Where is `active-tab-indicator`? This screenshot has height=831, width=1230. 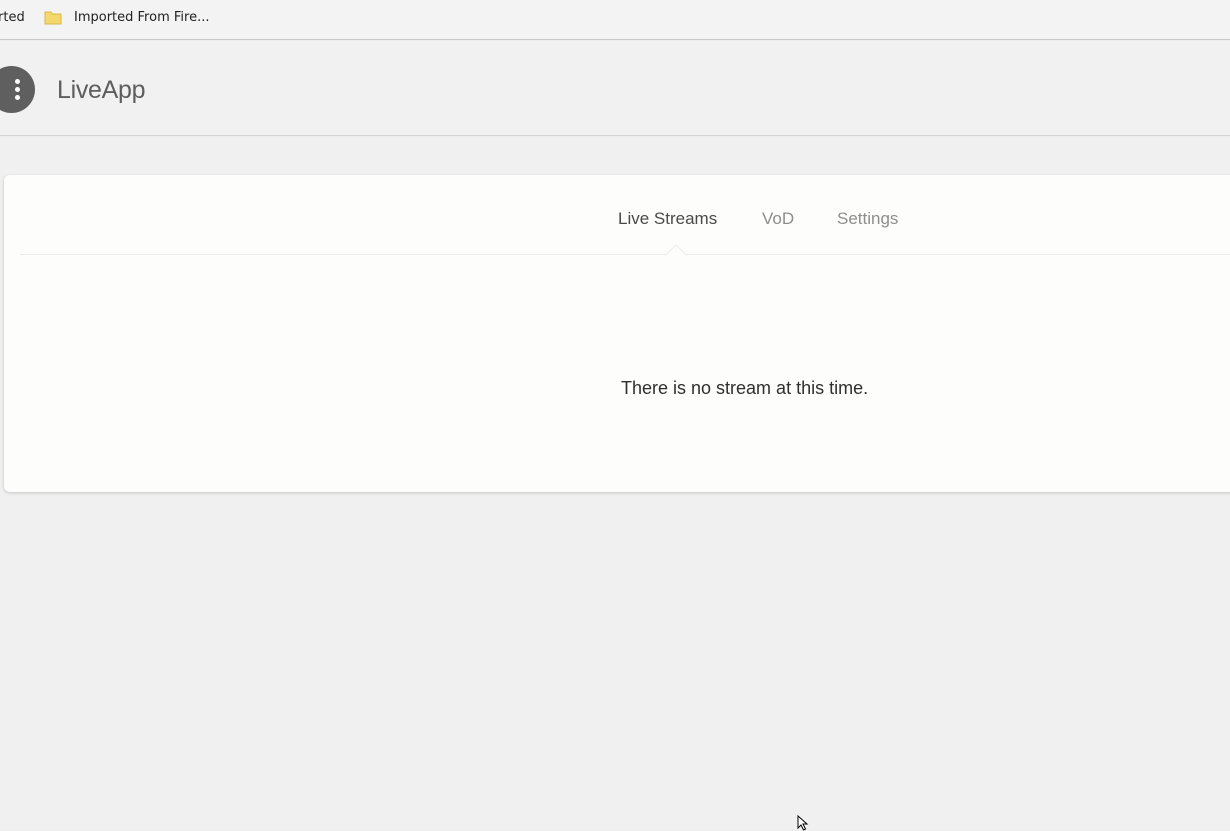 active-tab-indicator is located at coordinates (676, 250).